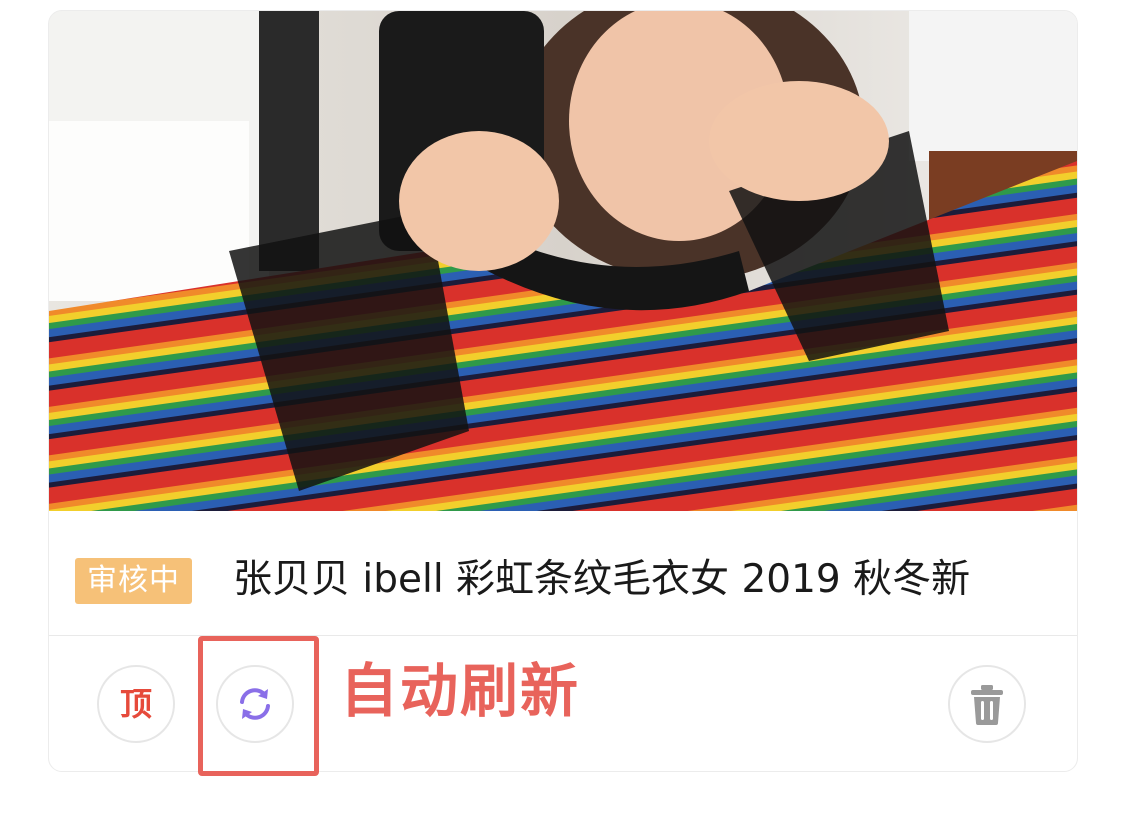  I want to click on product-title: 张贝贝 ibell 彩虹条纹毛衣女 2019 秋冬新, so click(648, 580).